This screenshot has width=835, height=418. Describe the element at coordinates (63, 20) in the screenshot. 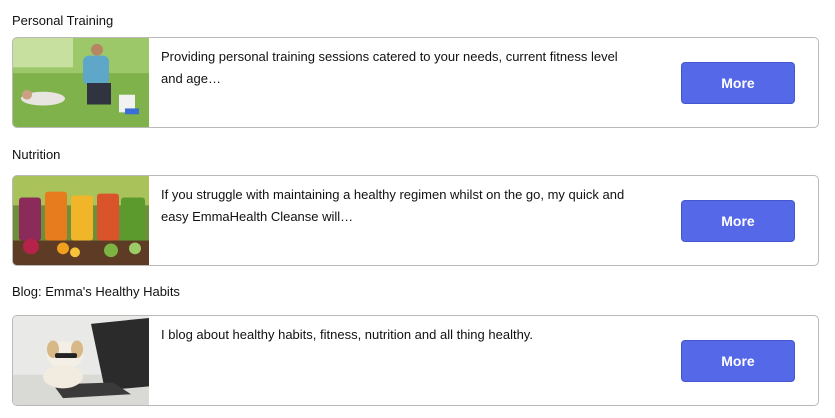

I see `section-title: Personal Training` at that location.